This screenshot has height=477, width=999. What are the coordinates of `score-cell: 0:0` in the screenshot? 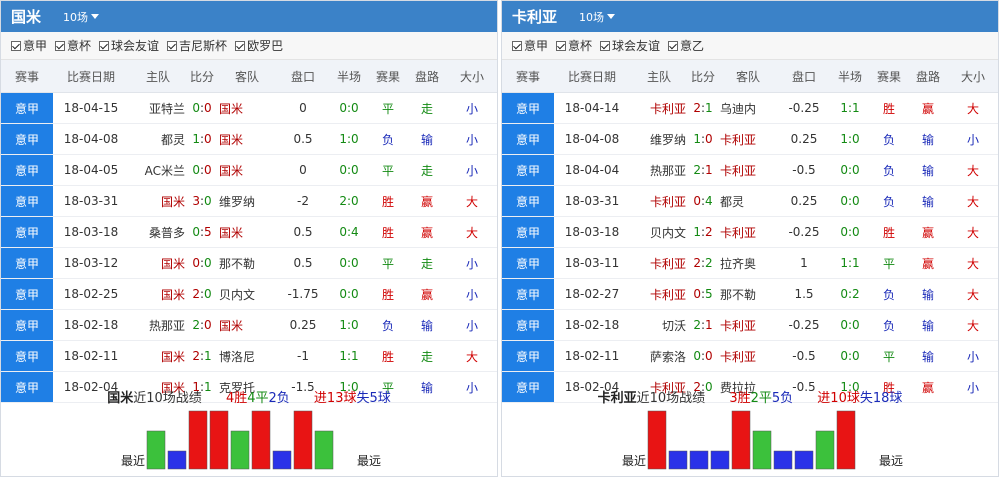 It's located at (202, 108).